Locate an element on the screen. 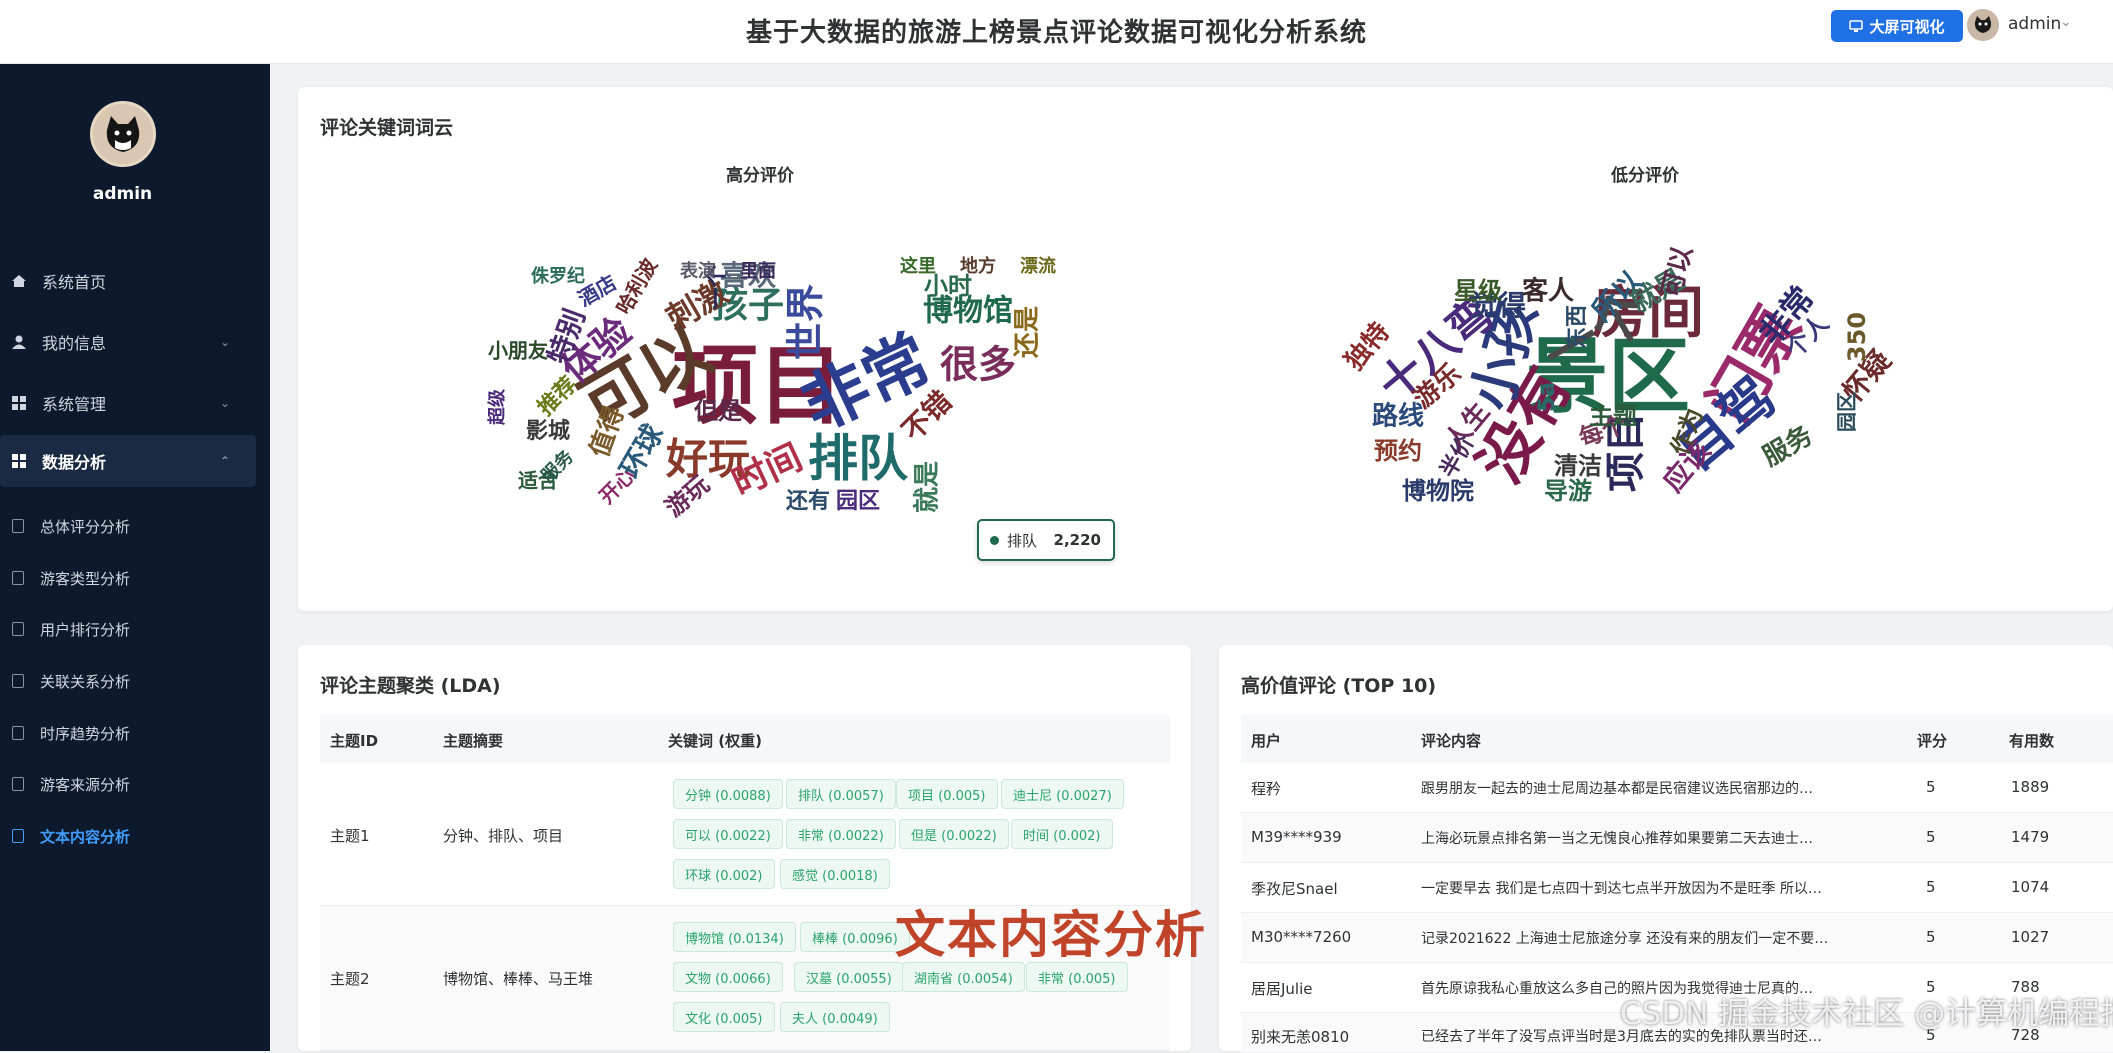 The height and width of the screenshot is (1053, 2113). sidebar-subitem-label: 游客来源分析 is located at coordinates (85, 784).